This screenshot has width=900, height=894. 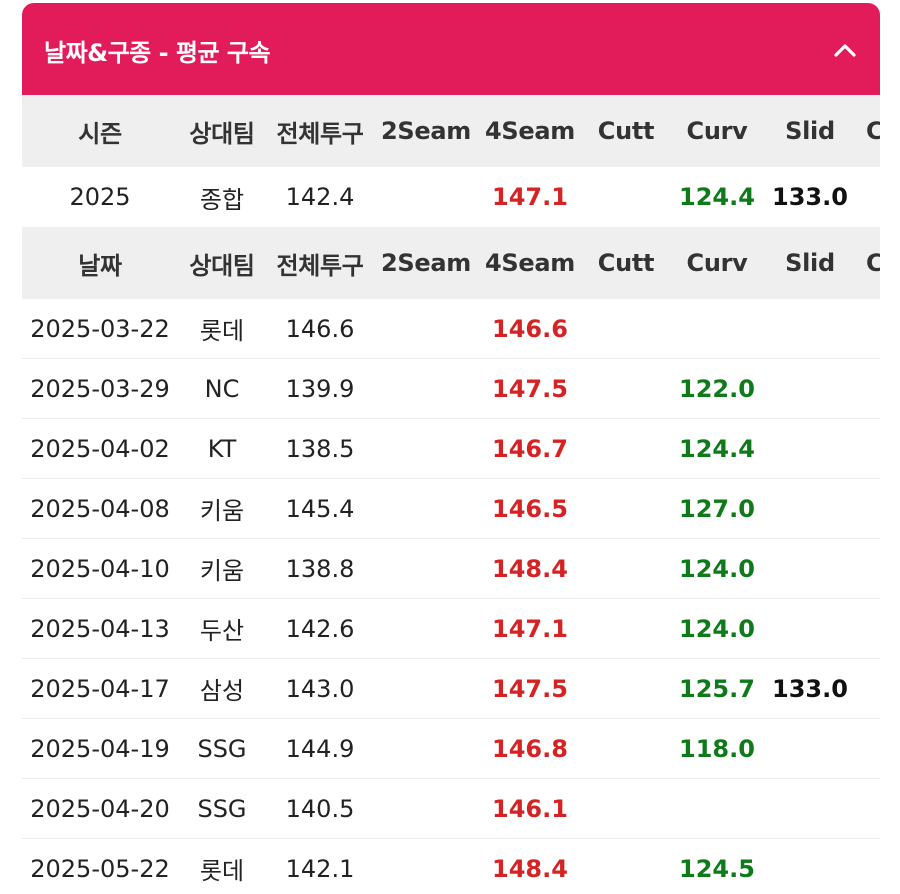 I want to click on opponent-cell: NC, so click(x=222, y=388).